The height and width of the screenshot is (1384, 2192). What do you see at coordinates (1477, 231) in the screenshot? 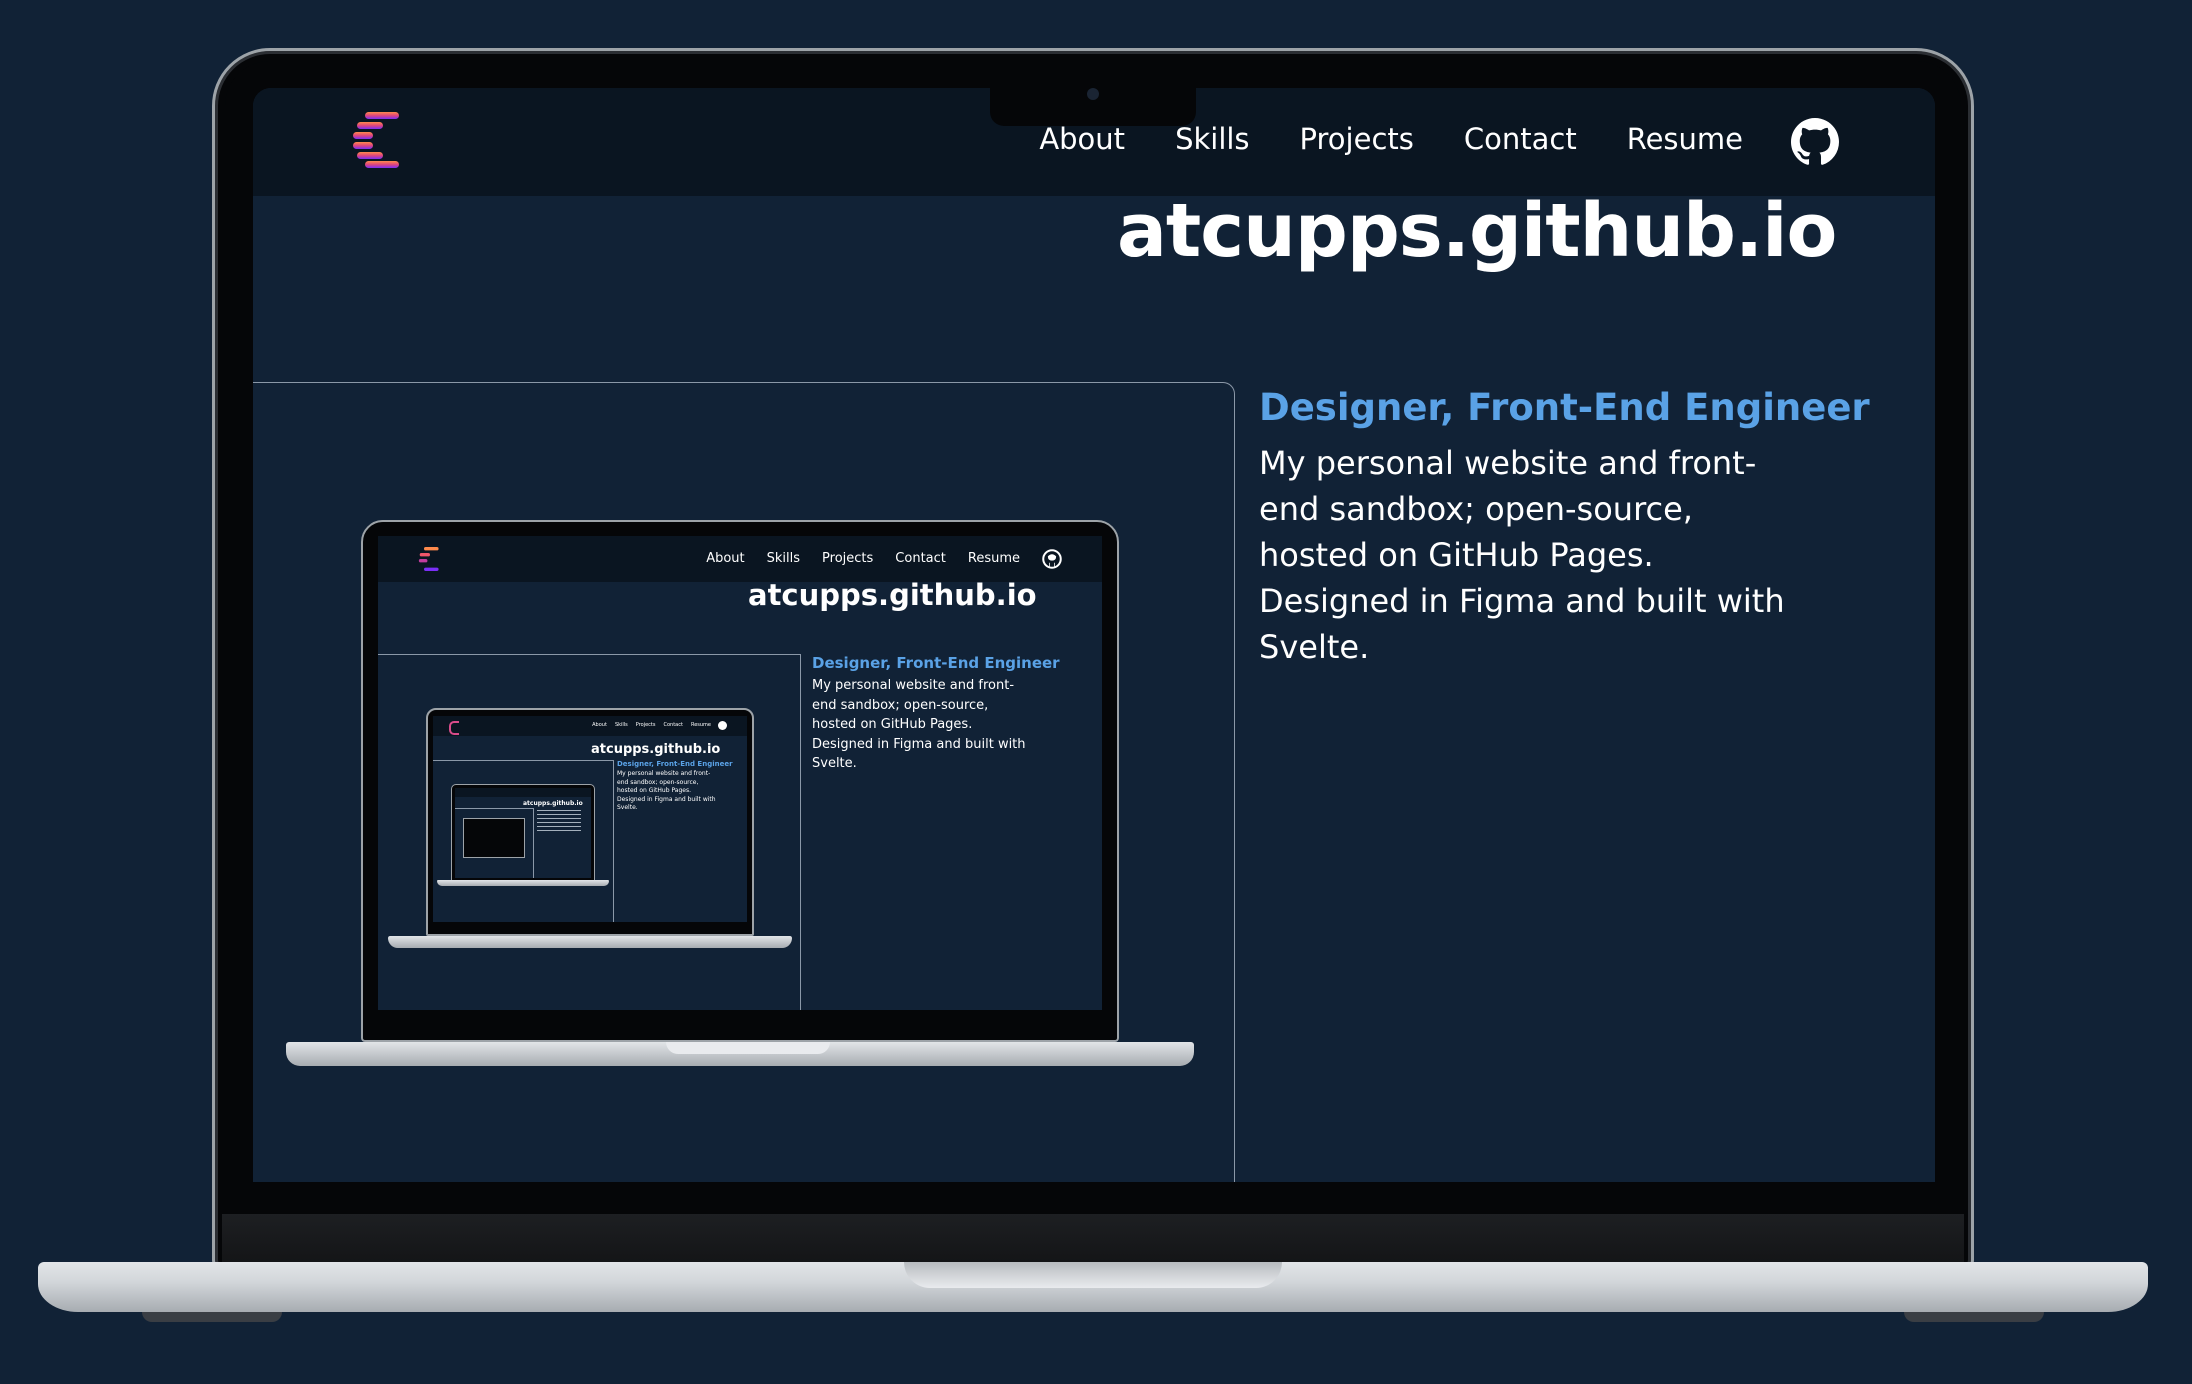
I see `page-title: atcupps.github.io` at bounding box center [1477, 231].